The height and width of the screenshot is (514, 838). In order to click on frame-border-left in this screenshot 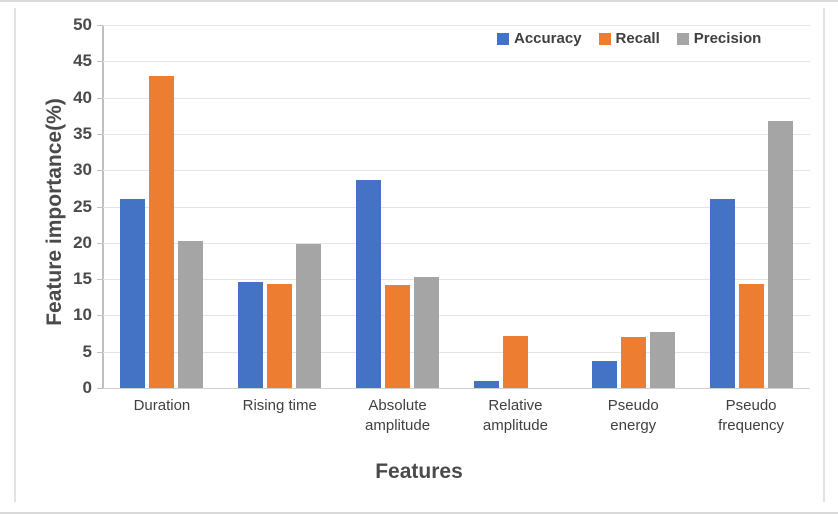, I will do `click(15, 255)`.